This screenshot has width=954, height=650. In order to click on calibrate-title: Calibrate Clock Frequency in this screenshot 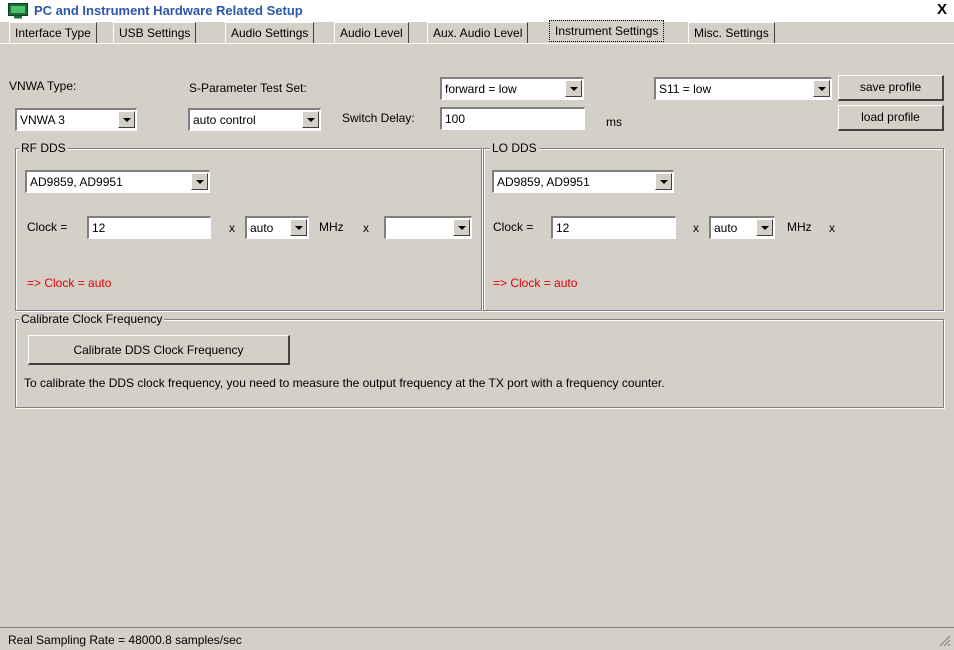, I will do `click(92, 319)`.